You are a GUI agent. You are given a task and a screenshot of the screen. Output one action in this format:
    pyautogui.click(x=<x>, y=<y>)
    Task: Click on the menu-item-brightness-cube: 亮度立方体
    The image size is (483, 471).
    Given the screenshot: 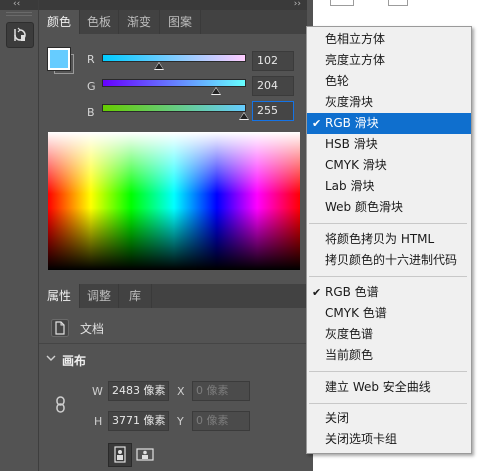 What is the action you would take?
    pyautogui.click(x=389, y=60)
    